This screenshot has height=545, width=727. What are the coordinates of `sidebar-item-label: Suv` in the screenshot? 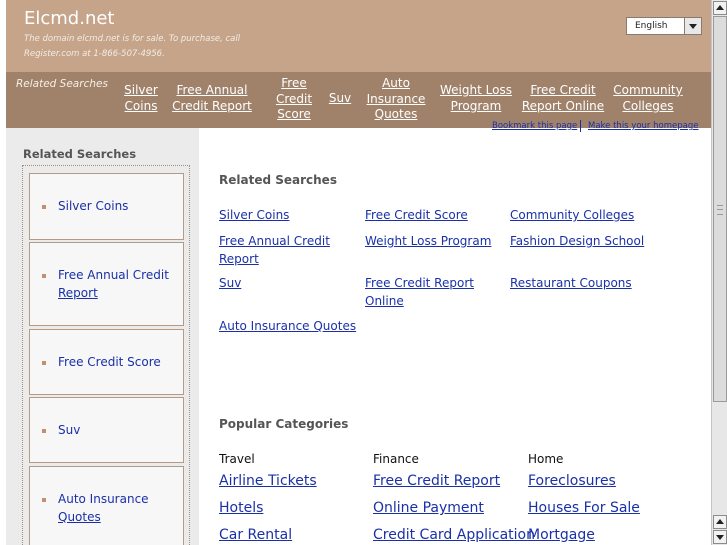 It's located at (69, 431).